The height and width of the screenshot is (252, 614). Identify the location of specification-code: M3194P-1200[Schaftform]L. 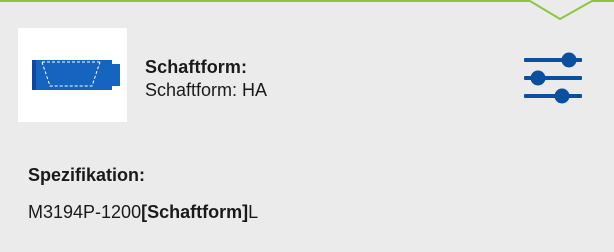
(143, 212).